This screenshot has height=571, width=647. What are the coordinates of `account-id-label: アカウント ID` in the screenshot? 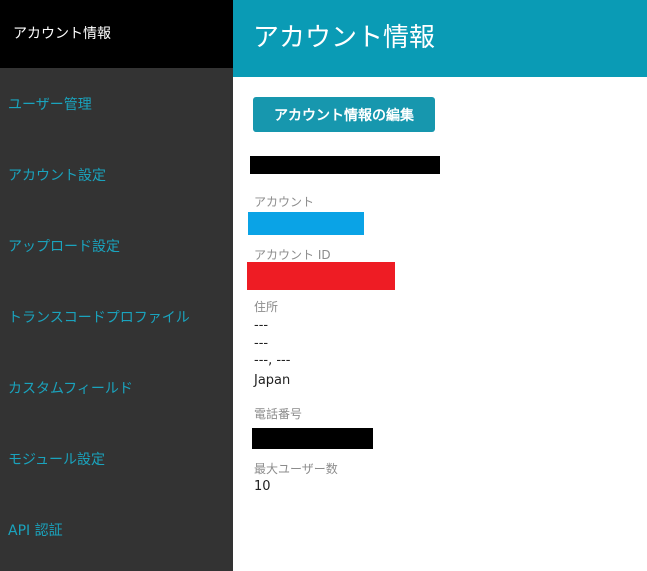 It's located at (292, 255).